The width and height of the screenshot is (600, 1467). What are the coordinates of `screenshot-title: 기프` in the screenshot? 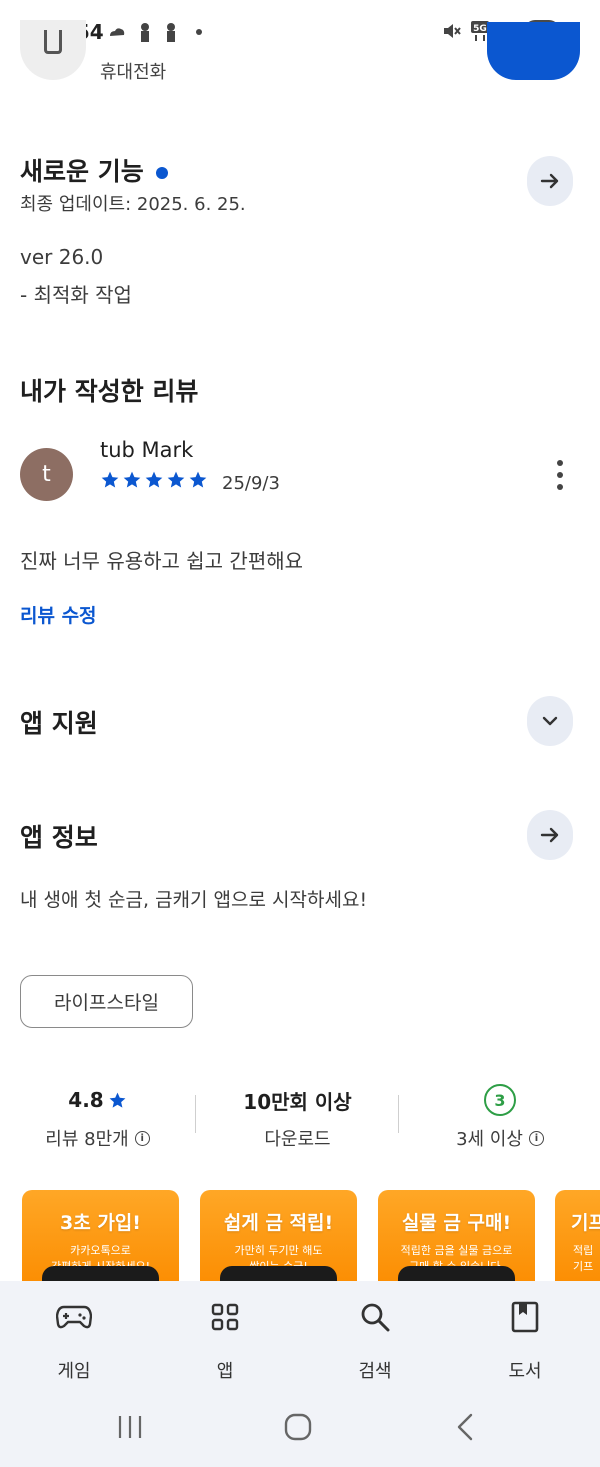 It's located at (585, 1223).